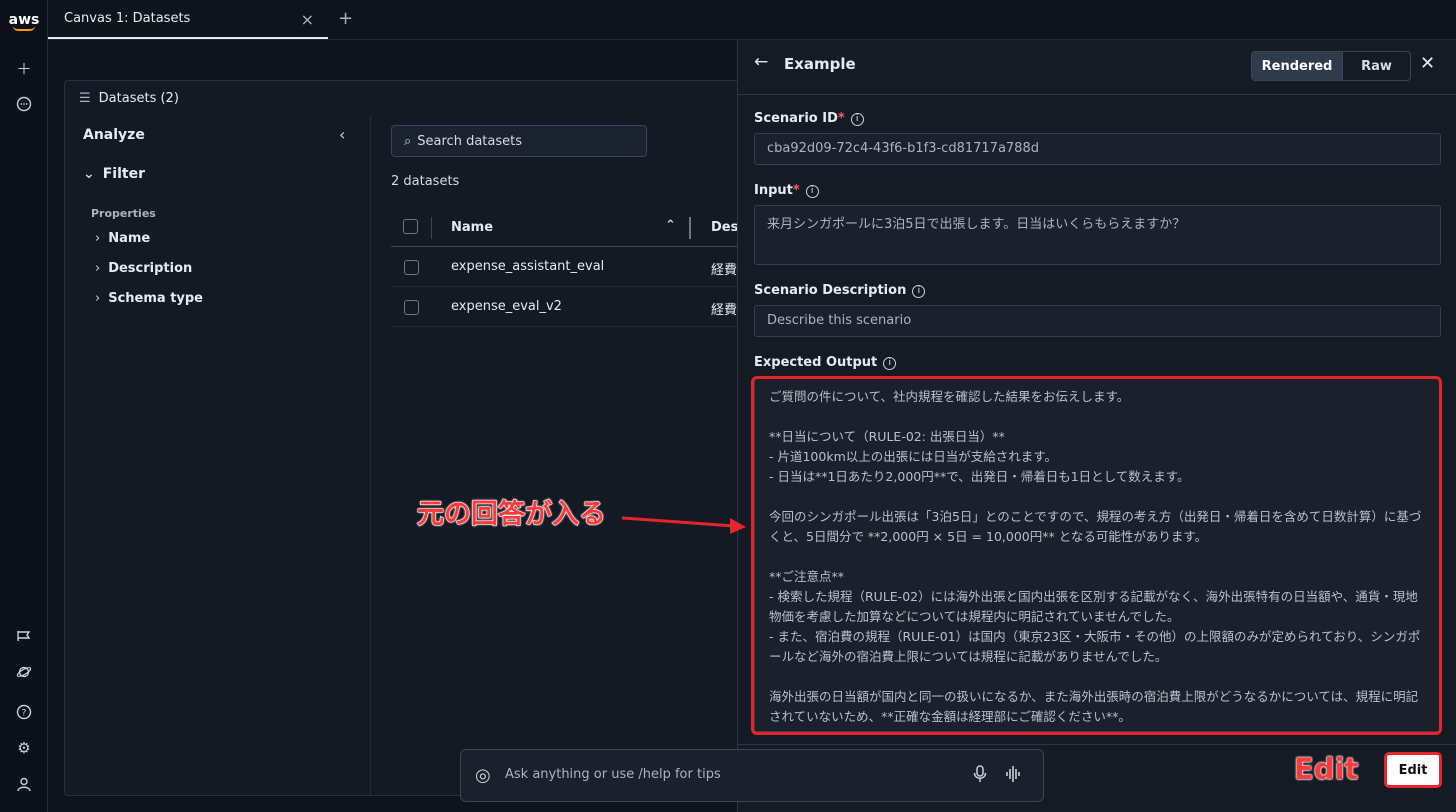 This screenshot has height=812, width=1456. What do you see at coordinates (1326, 769) in the screenshot?
I see `annotation-edit: Edit` at bounding box center [1326, 769].